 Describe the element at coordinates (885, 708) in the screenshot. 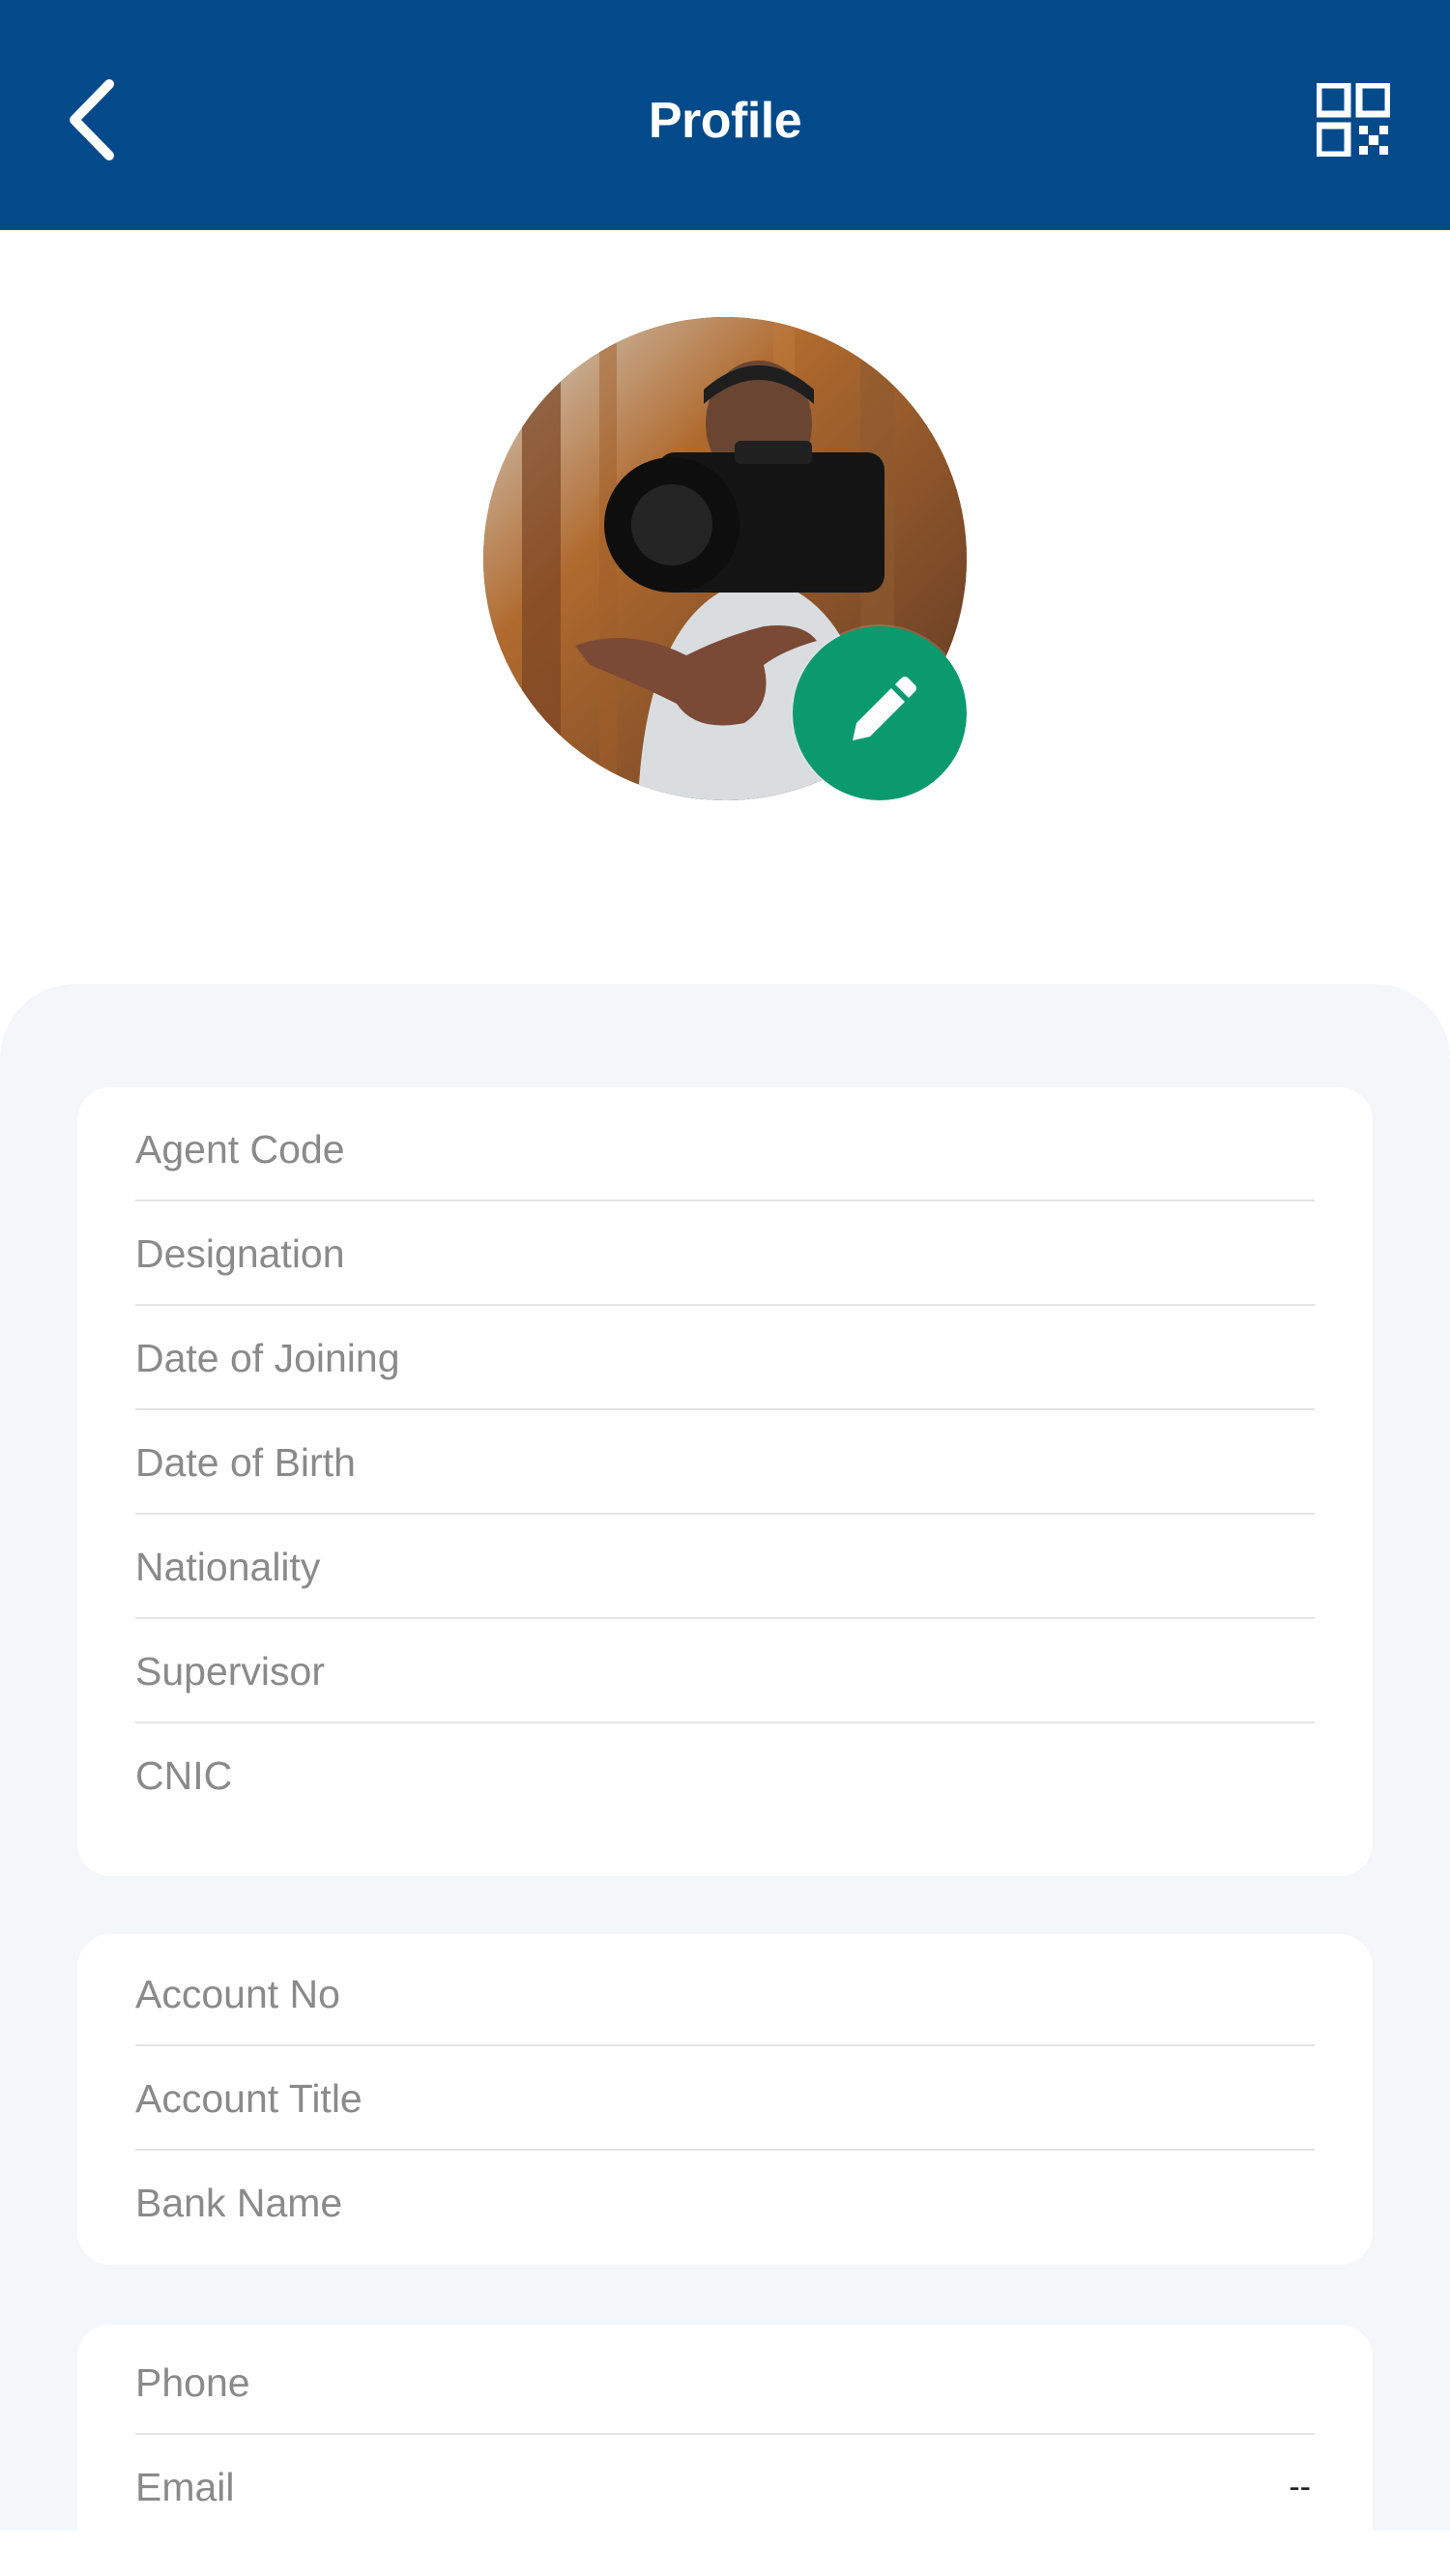

I see `pencil-icon` at that location.